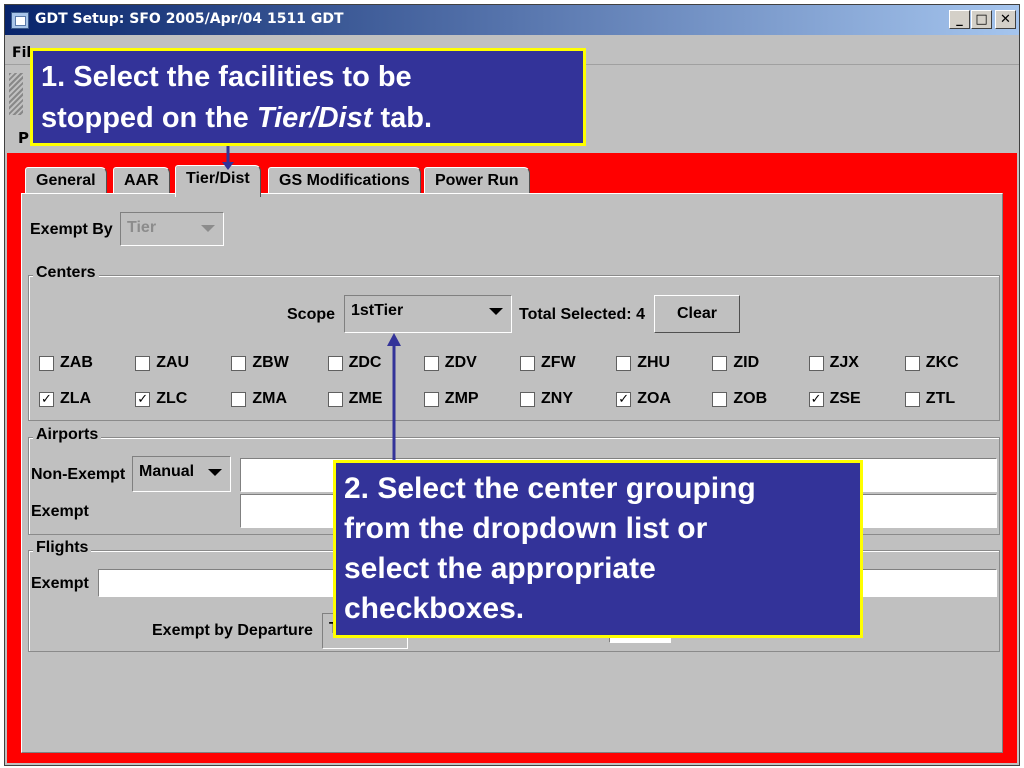 The height and width of the screenshot is (768, 1024). What do you see at coordinates (167, 471) in the screenshot?
I see `non-exempt-mode-value: Manual` at bounding box center [167, 471].